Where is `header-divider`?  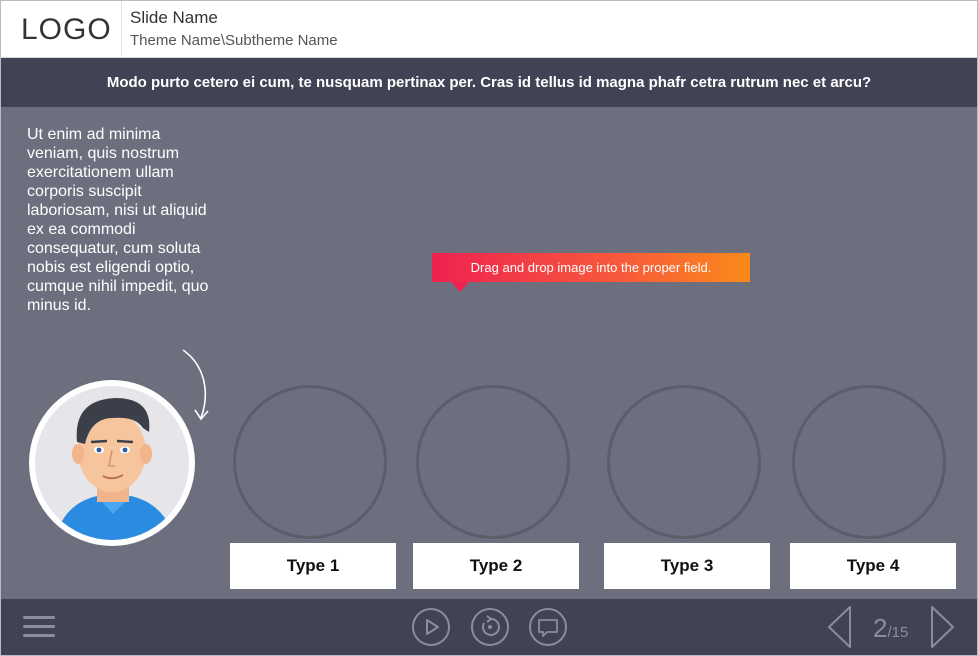
header-divider is located at coordinates (121, 29).